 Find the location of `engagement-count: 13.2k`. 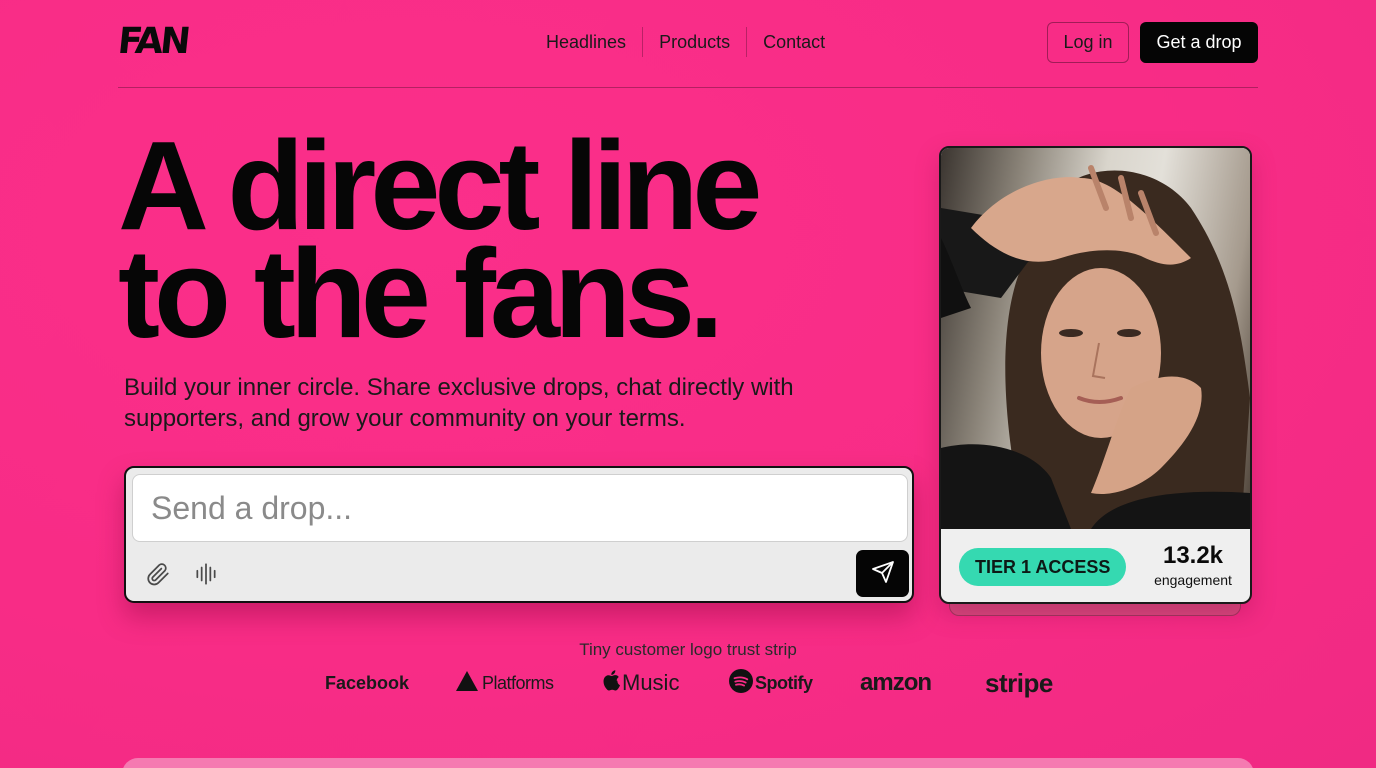

engagement-count: 13.2k is located at coordinates (1193, 555).